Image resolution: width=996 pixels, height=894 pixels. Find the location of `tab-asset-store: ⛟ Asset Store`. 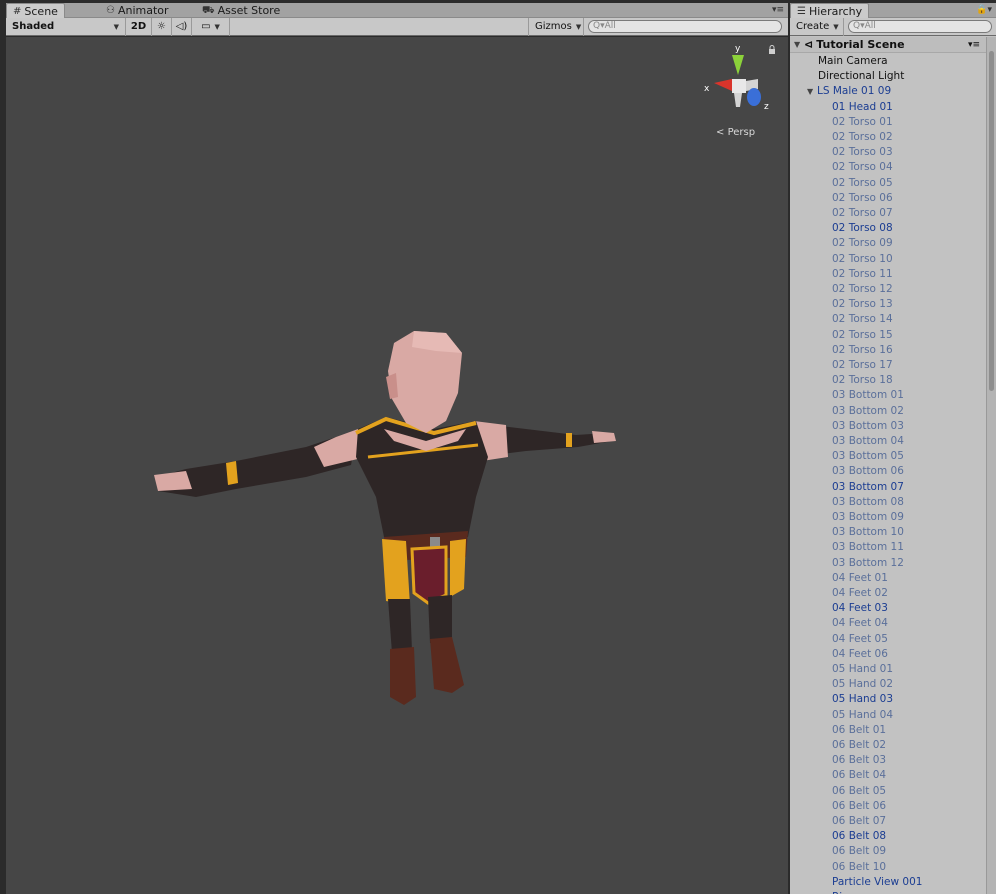

tab-asset-store: ⛟ Asset Store is located at coordinates (241, 10).